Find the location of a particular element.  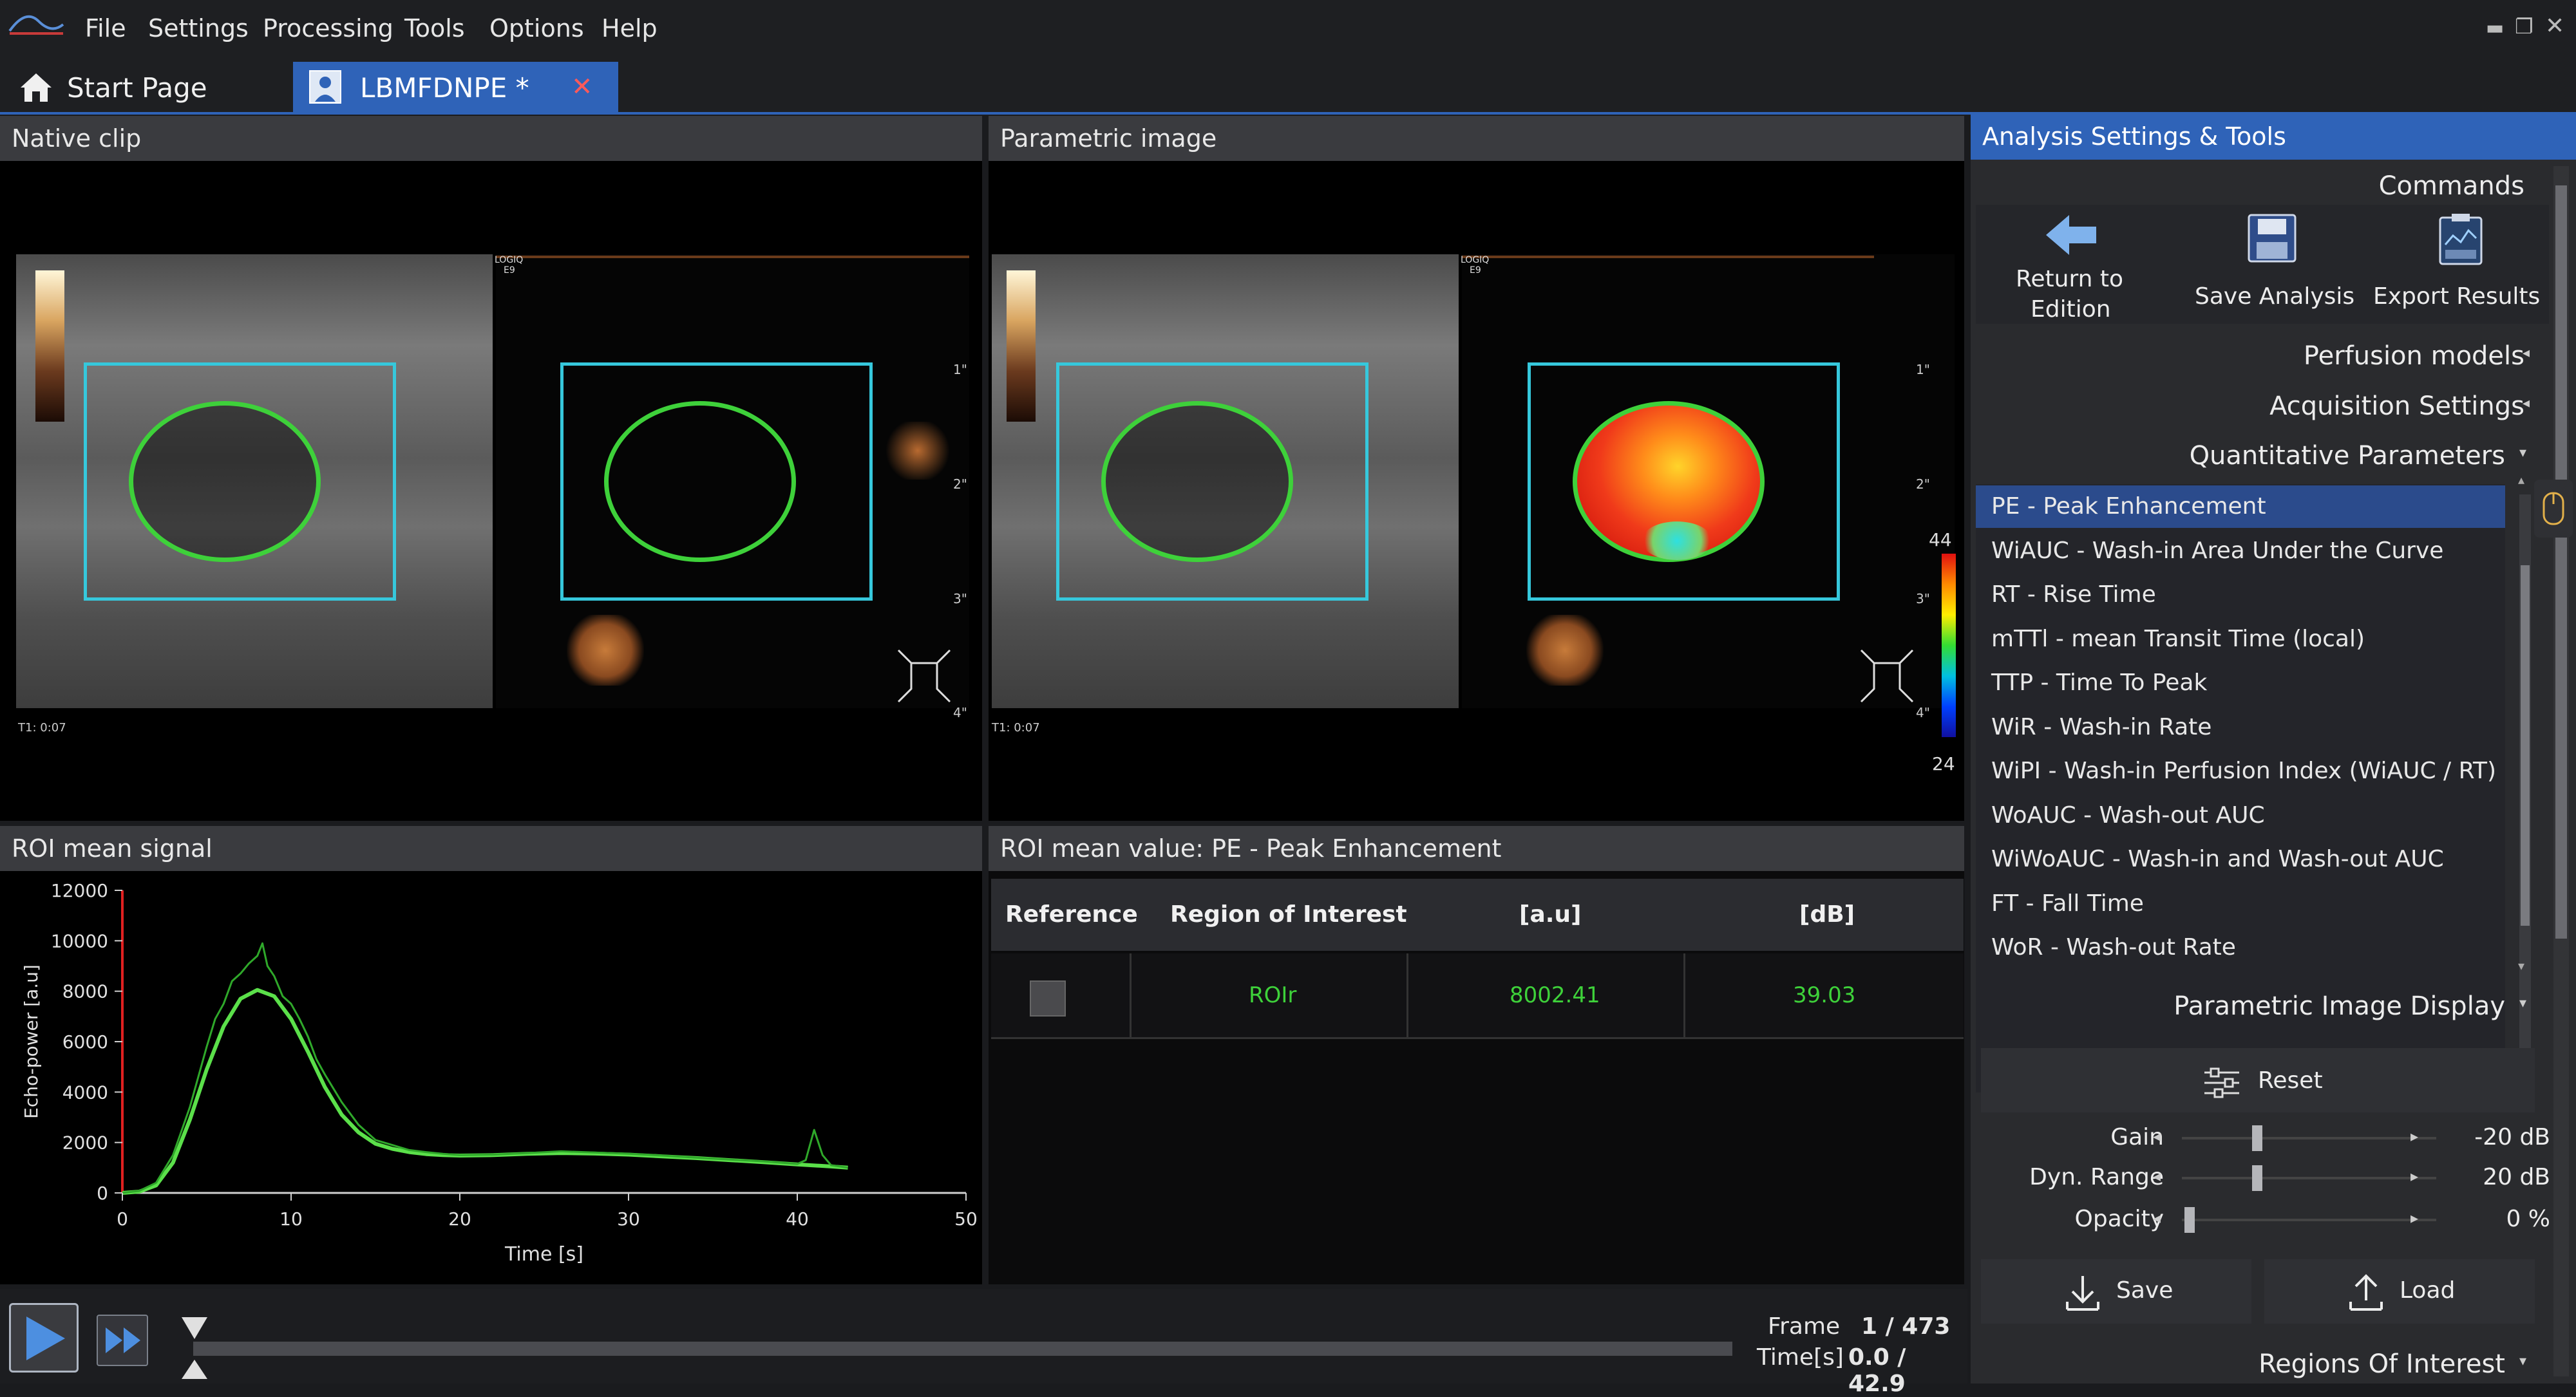

time-stamp-label: T1: 0:07 is located at coordinates (1016, 728).